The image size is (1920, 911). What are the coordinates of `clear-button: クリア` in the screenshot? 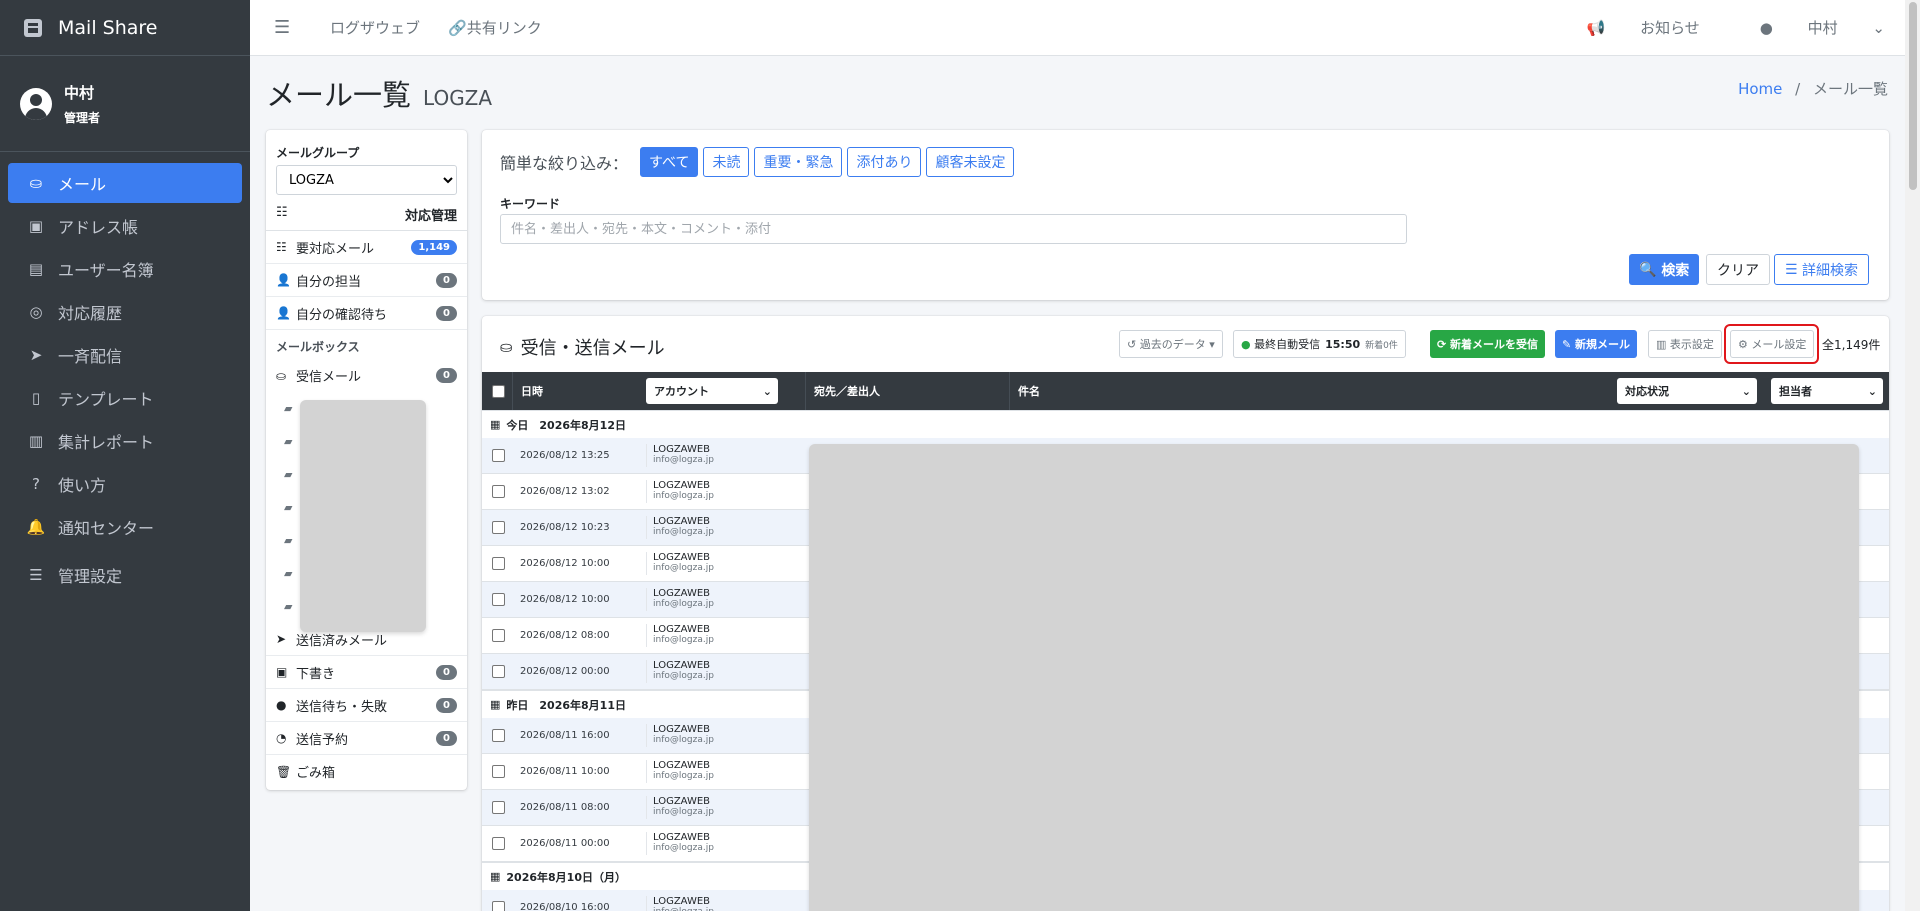 It's located at (1738, 269).